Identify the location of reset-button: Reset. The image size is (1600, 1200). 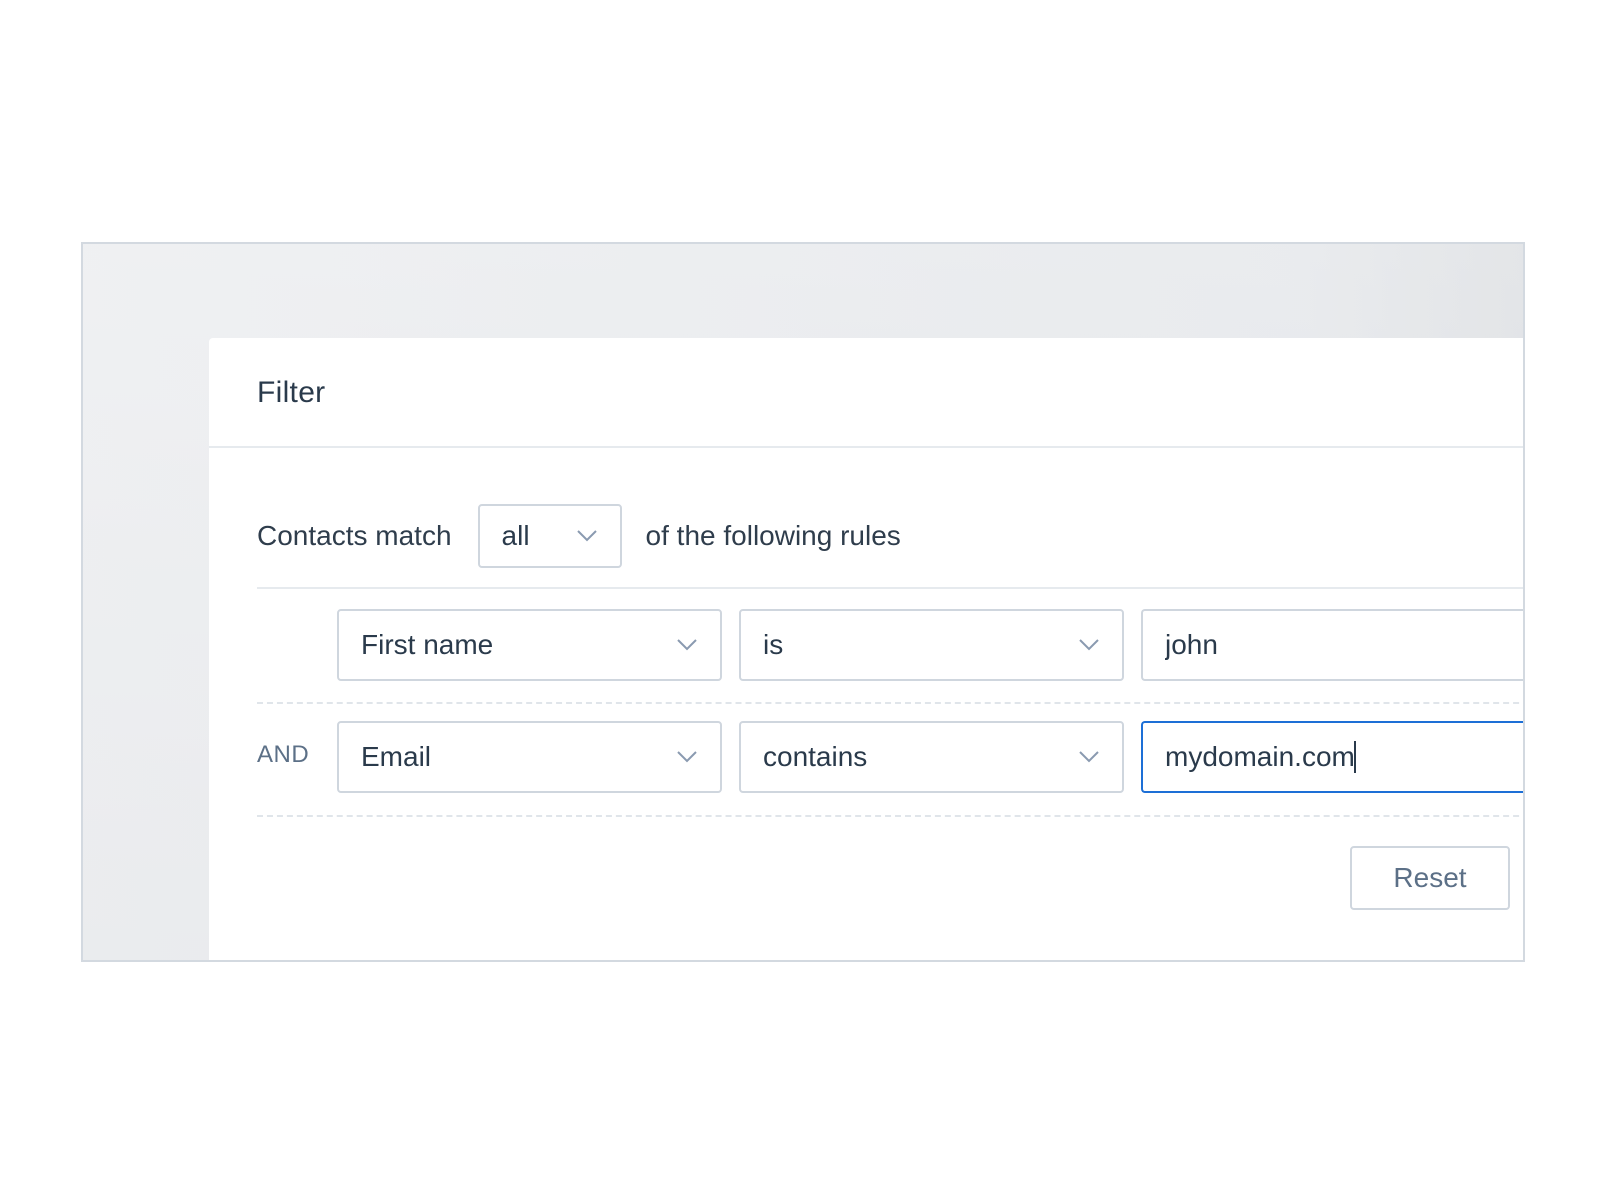
(1430, 878).